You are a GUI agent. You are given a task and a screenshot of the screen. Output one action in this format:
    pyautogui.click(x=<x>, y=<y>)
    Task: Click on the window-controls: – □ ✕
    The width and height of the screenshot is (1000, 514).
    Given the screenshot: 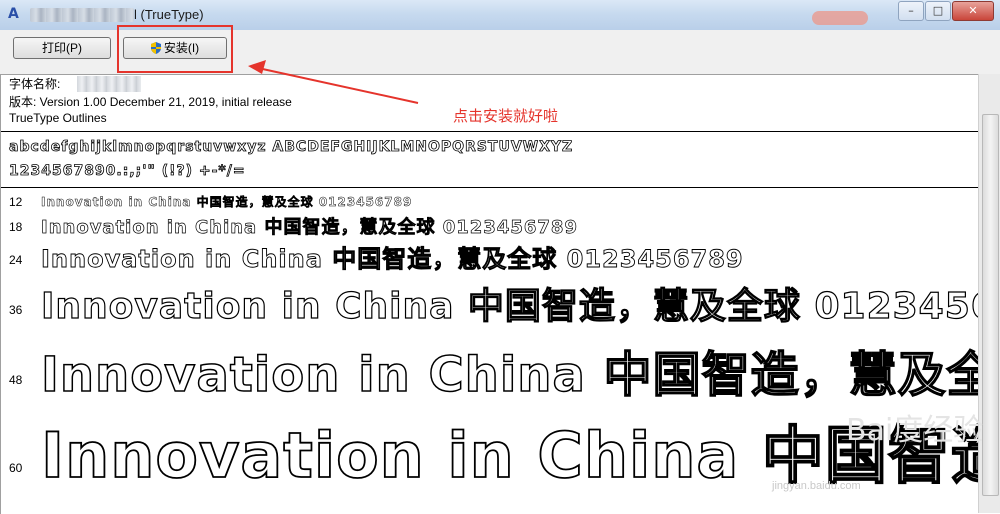 What is the action you would take?
    pyautogui.click(x=946, y=11)
    